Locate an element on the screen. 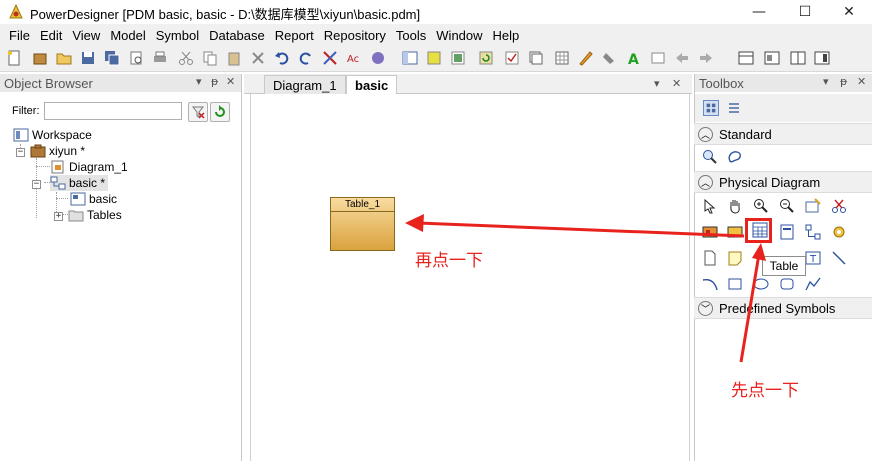  find-icon is located at coordinates (330, 58).